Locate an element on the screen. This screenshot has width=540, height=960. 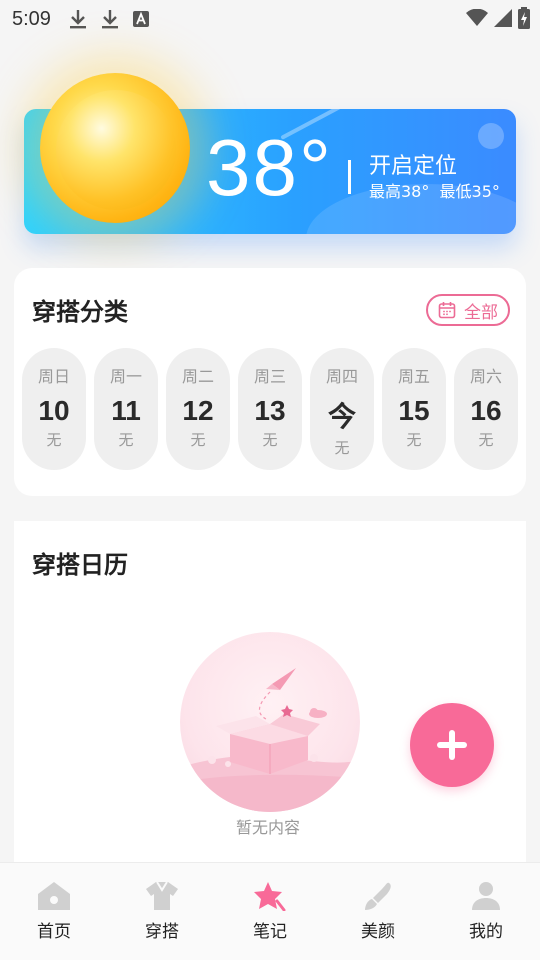
empty-state-illustration is located at coordinates (270, 722).